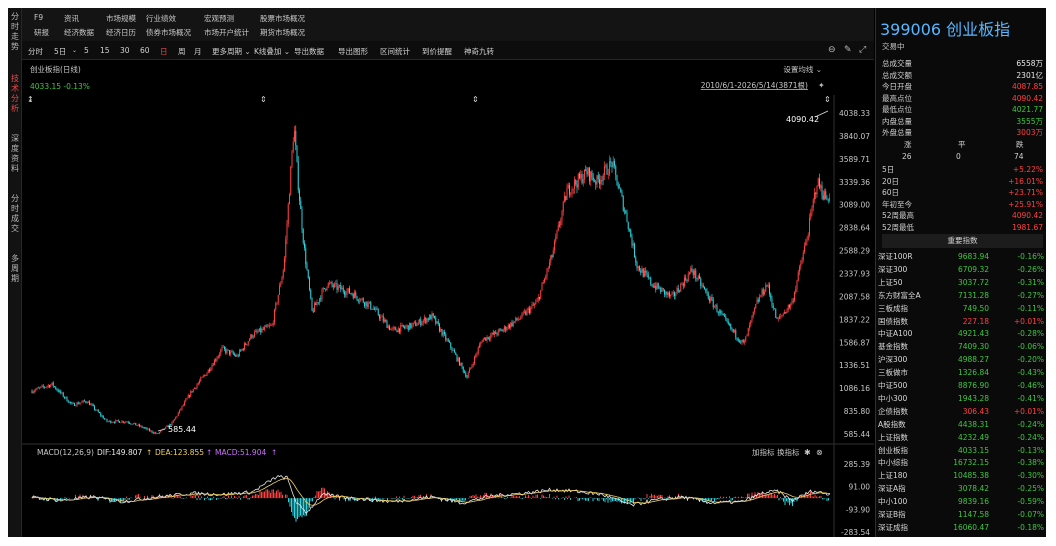 The image size is (1056, 546). What do you see at coordinates (353, 51) in the screenshot?
I see `export-image-button: 导出图形` at bounding box center [353, 51].